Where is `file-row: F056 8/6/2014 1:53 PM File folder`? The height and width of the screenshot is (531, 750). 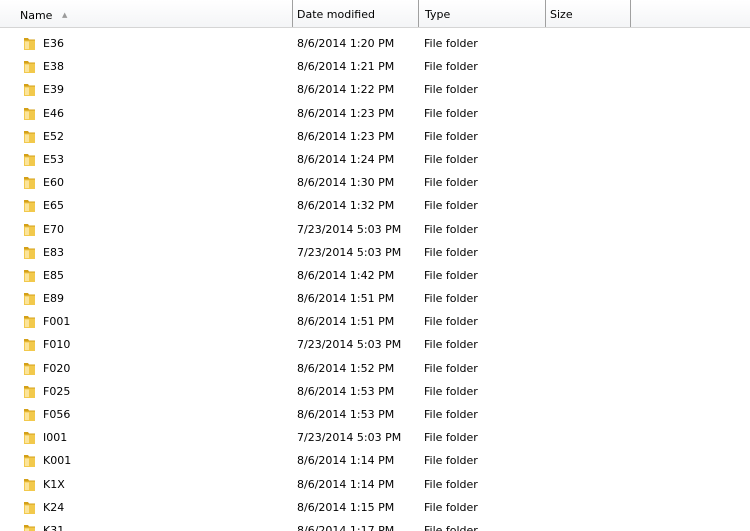 file-row: F056 8/6/2014 1:53 PM File folder is located at coordinates (375, 416).